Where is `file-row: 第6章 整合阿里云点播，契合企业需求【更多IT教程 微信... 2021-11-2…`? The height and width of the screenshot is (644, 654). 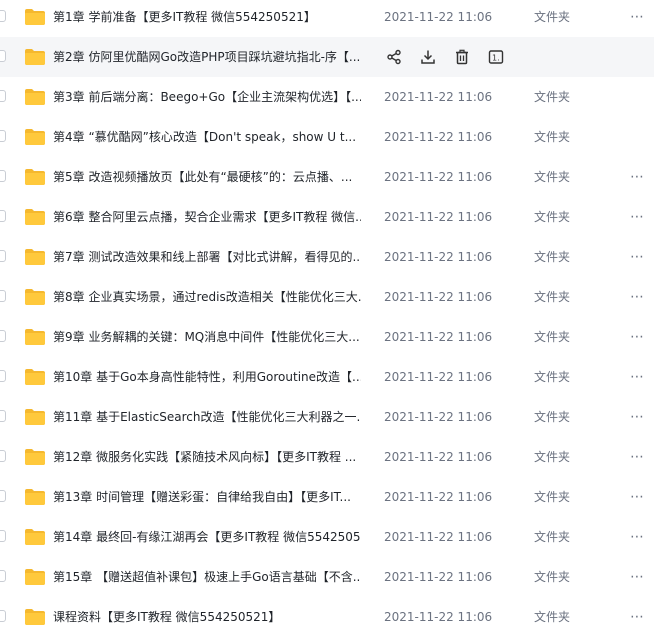
file-row: 第6章 整合阿里云点播，契合企业需求【更多IT教程 微信... 2021-11-2… is located at coordinates (327, 217).